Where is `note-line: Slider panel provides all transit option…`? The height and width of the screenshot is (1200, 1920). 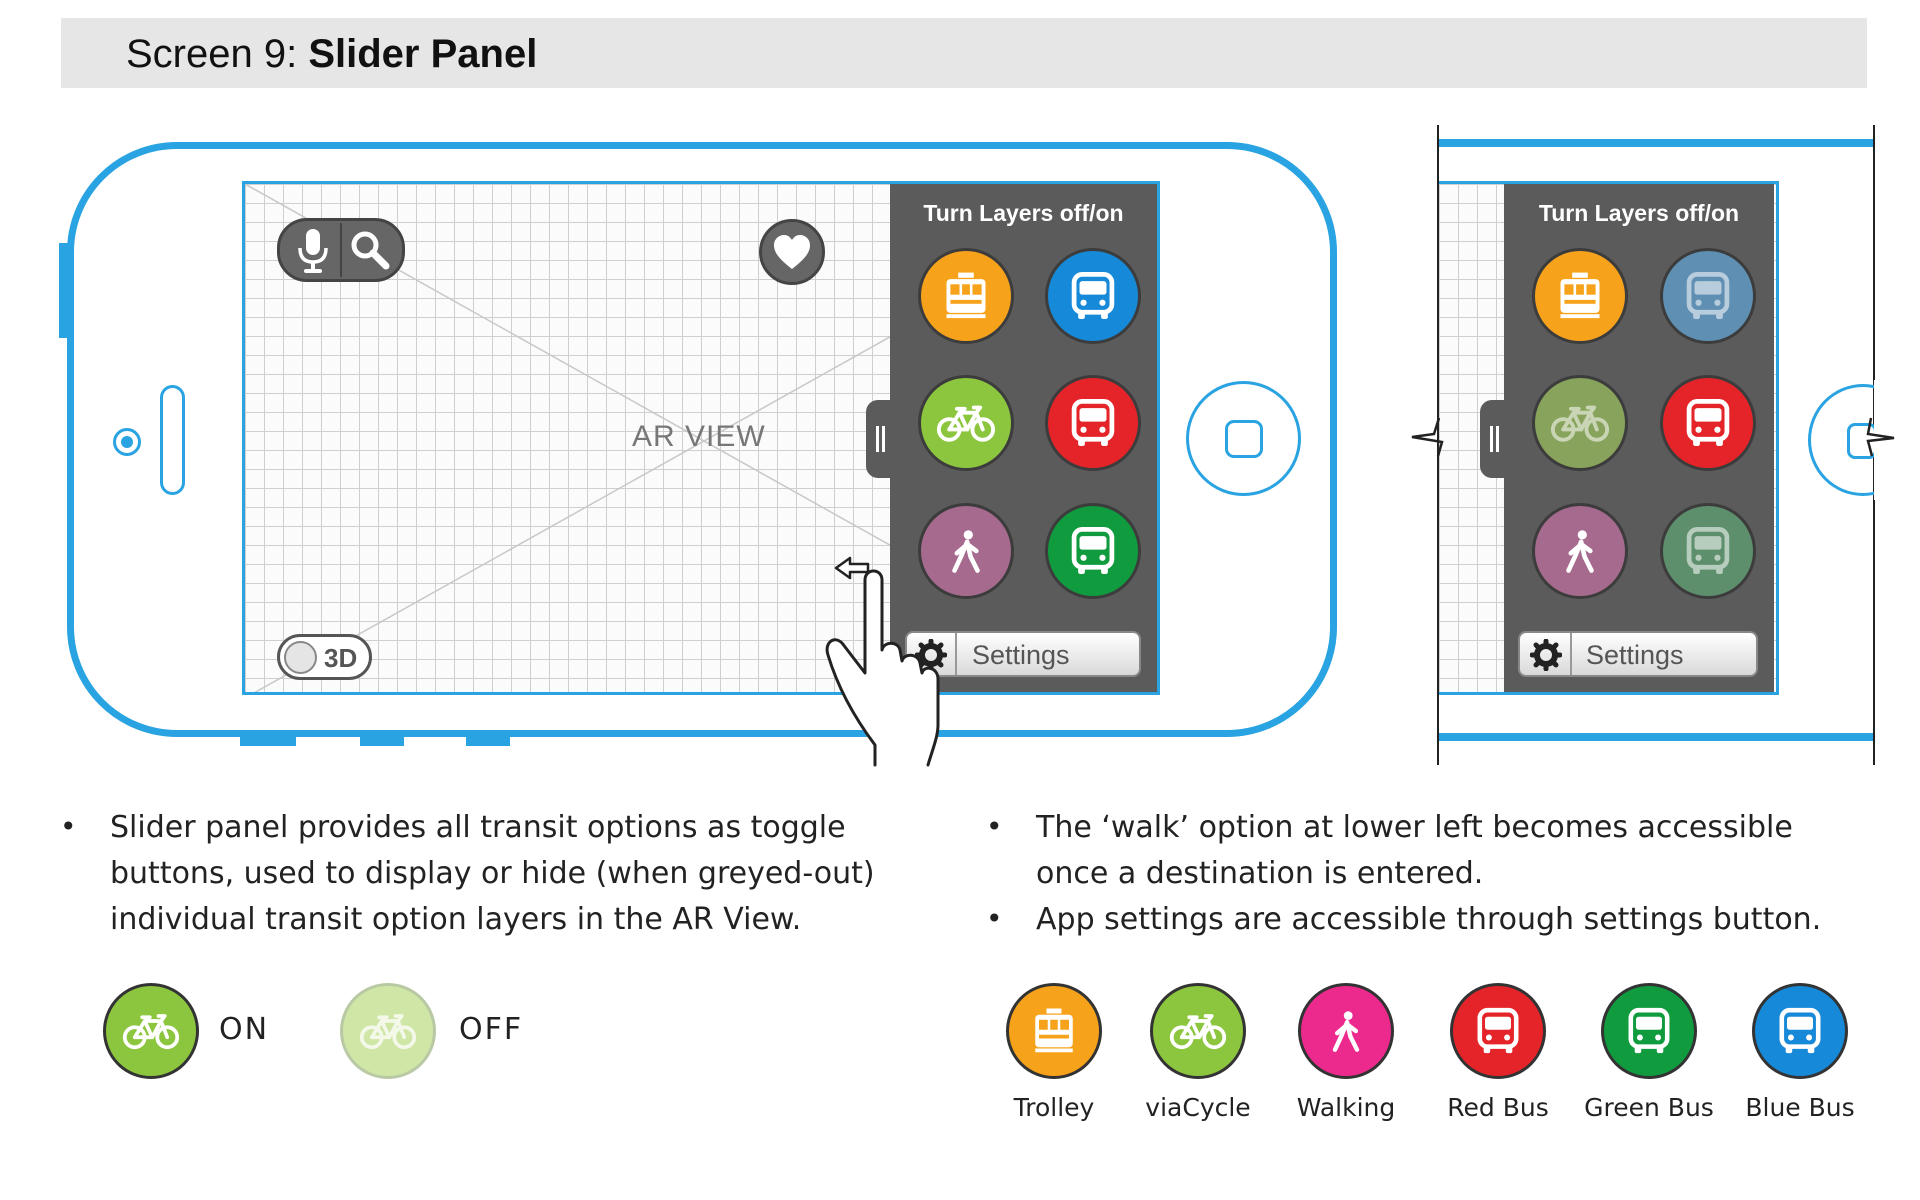 note-line: Slider panel provides all transit option… is located at coordinates (478, 827).